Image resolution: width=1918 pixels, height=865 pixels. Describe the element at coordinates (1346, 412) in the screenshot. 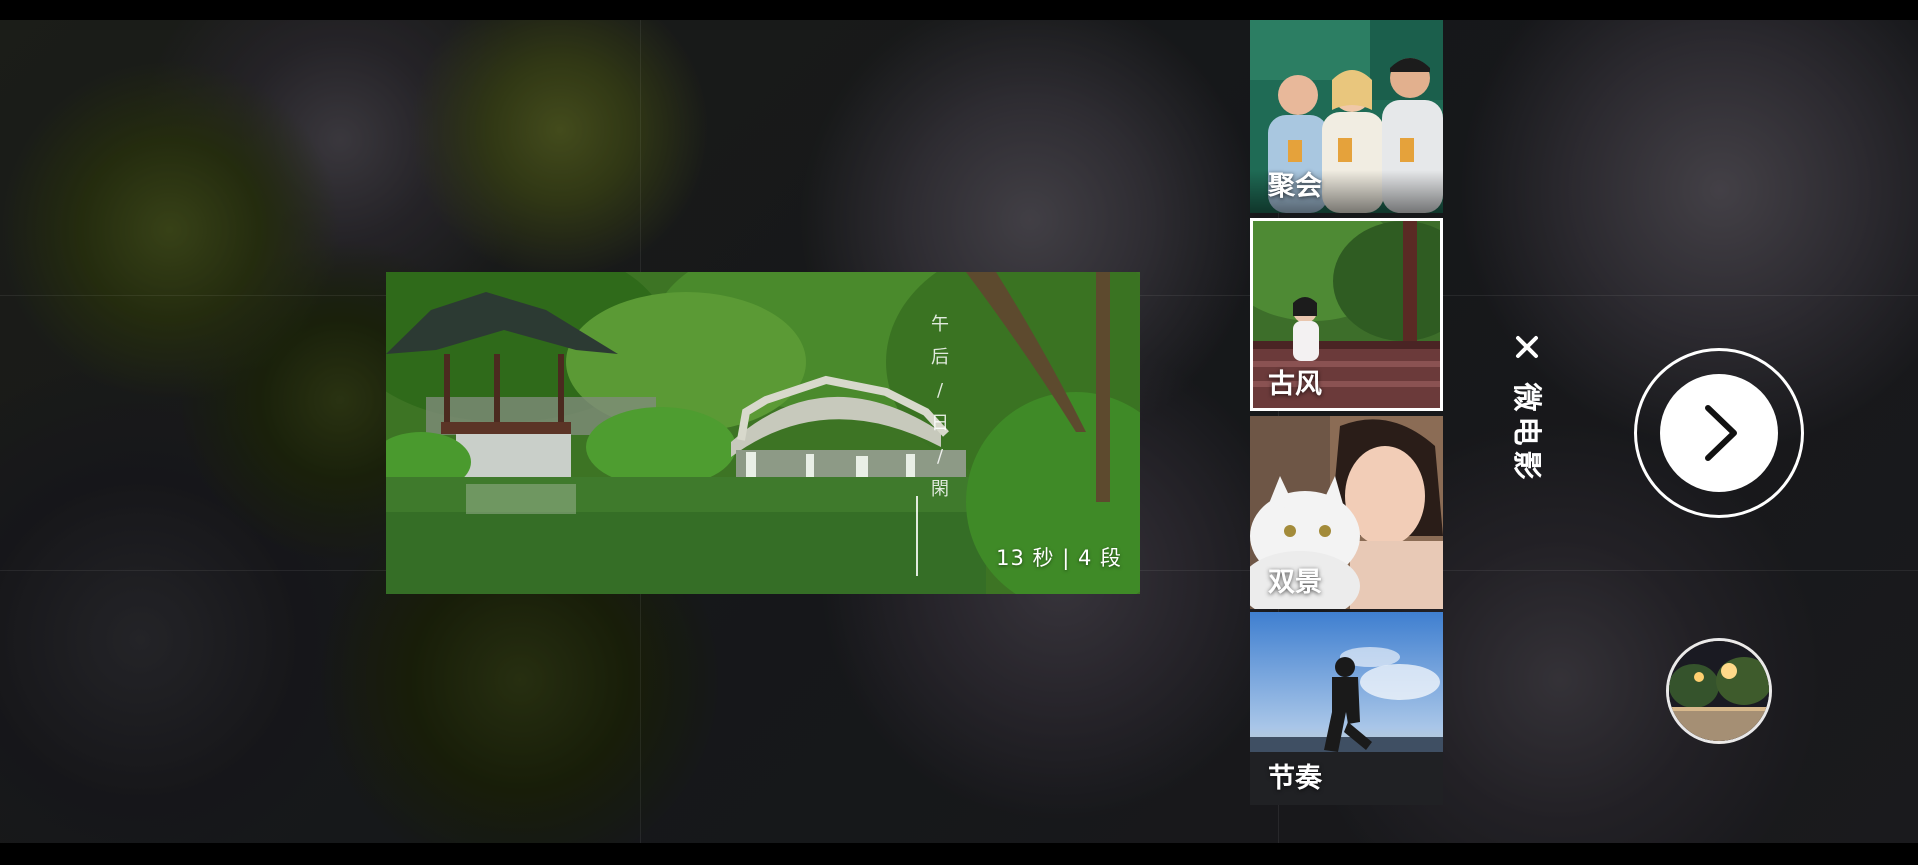

I see `template-list: 聚会 古风 双景 节奏` at that location.